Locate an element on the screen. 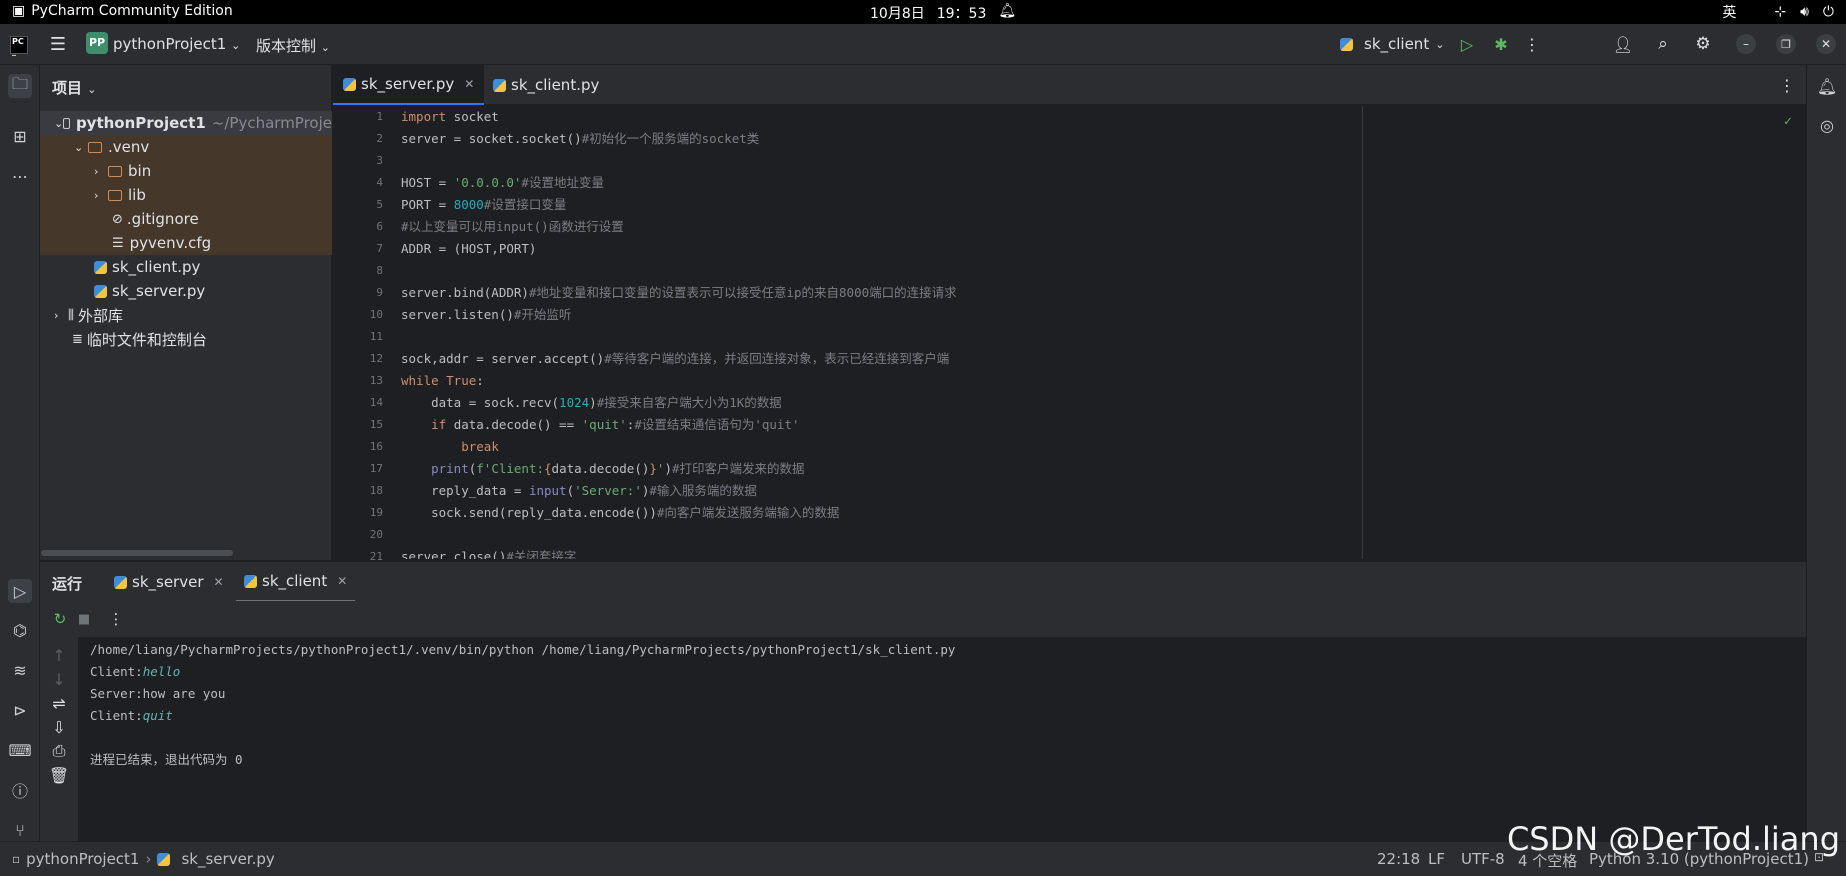  project-switcher: pythonProject1 ⌄ is located at coordinates (176, 44).